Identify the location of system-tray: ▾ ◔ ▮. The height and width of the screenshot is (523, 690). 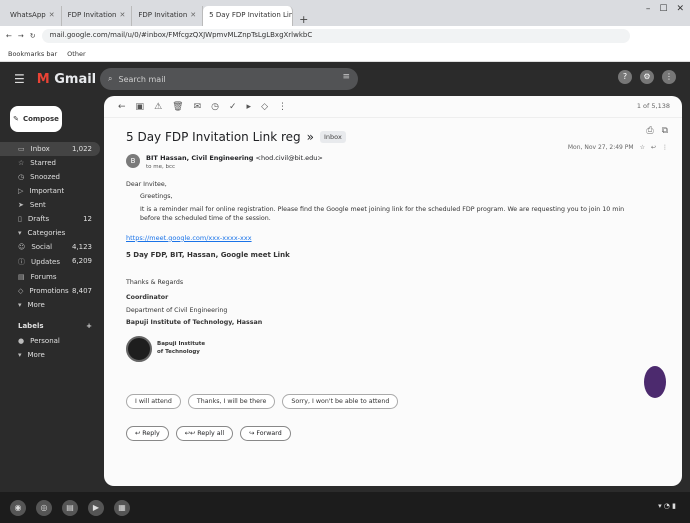
(667, 506).